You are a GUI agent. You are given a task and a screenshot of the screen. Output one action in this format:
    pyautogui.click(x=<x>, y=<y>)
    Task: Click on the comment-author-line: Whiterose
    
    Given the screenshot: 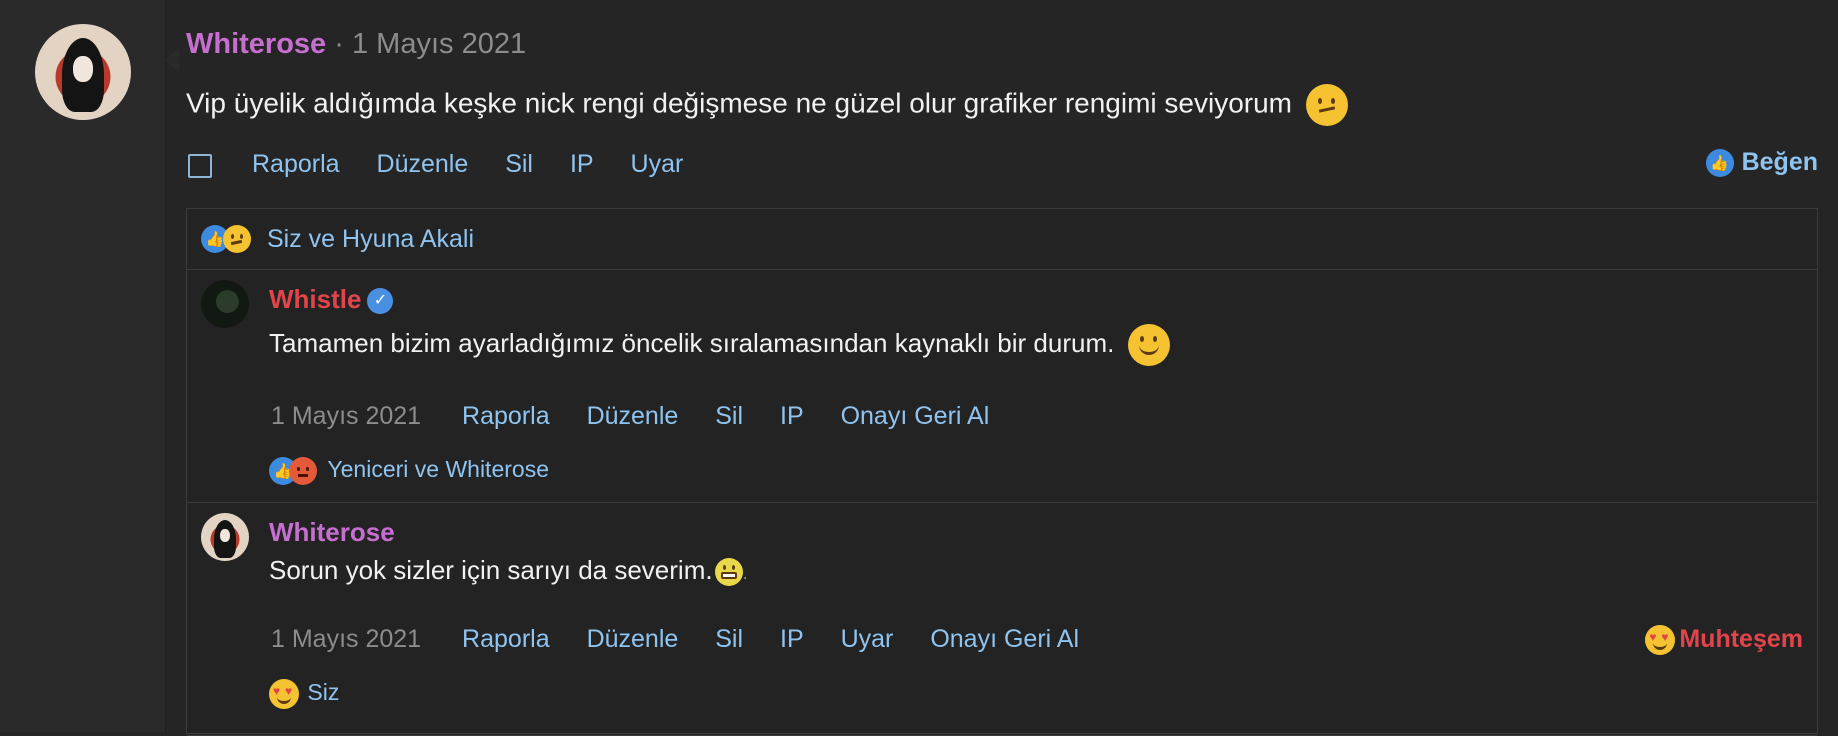 What is the action you would take?
    pyautogui.click(x=332, y=532)
    